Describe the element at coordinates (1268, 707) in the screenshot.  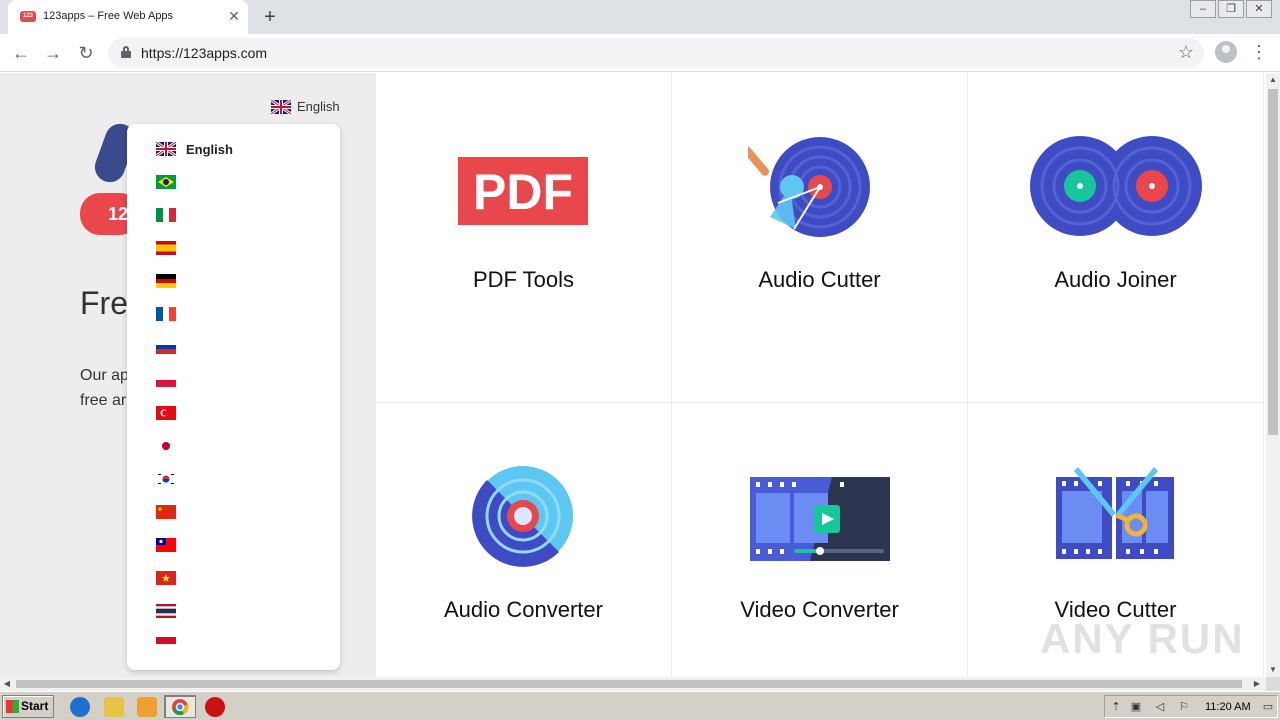
I see `show-desktop-icon: ▭` at that location.